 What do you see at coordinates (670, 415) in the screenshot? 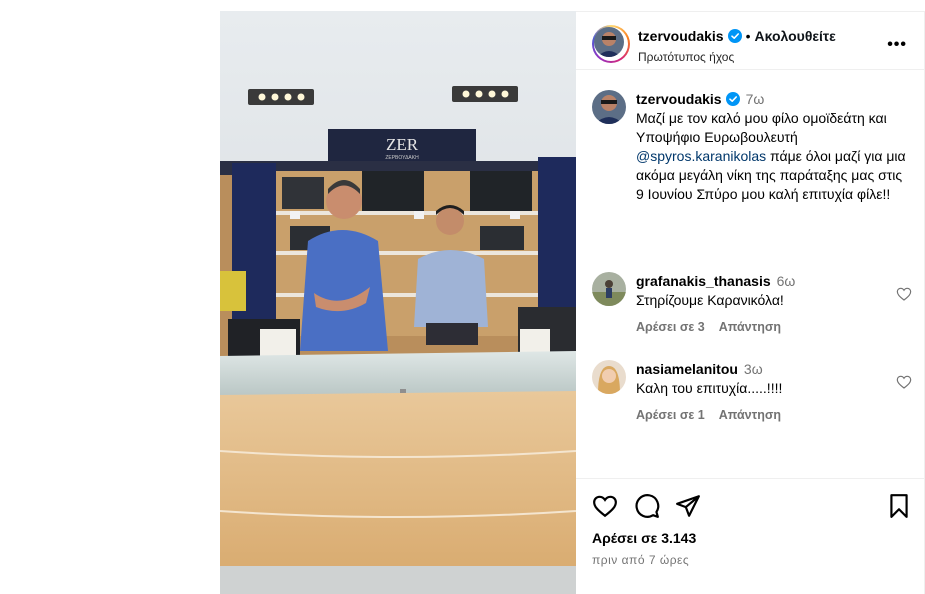
I see `comment-likes-count: Αρέσει σε 1` at bounding box center [670, 415].